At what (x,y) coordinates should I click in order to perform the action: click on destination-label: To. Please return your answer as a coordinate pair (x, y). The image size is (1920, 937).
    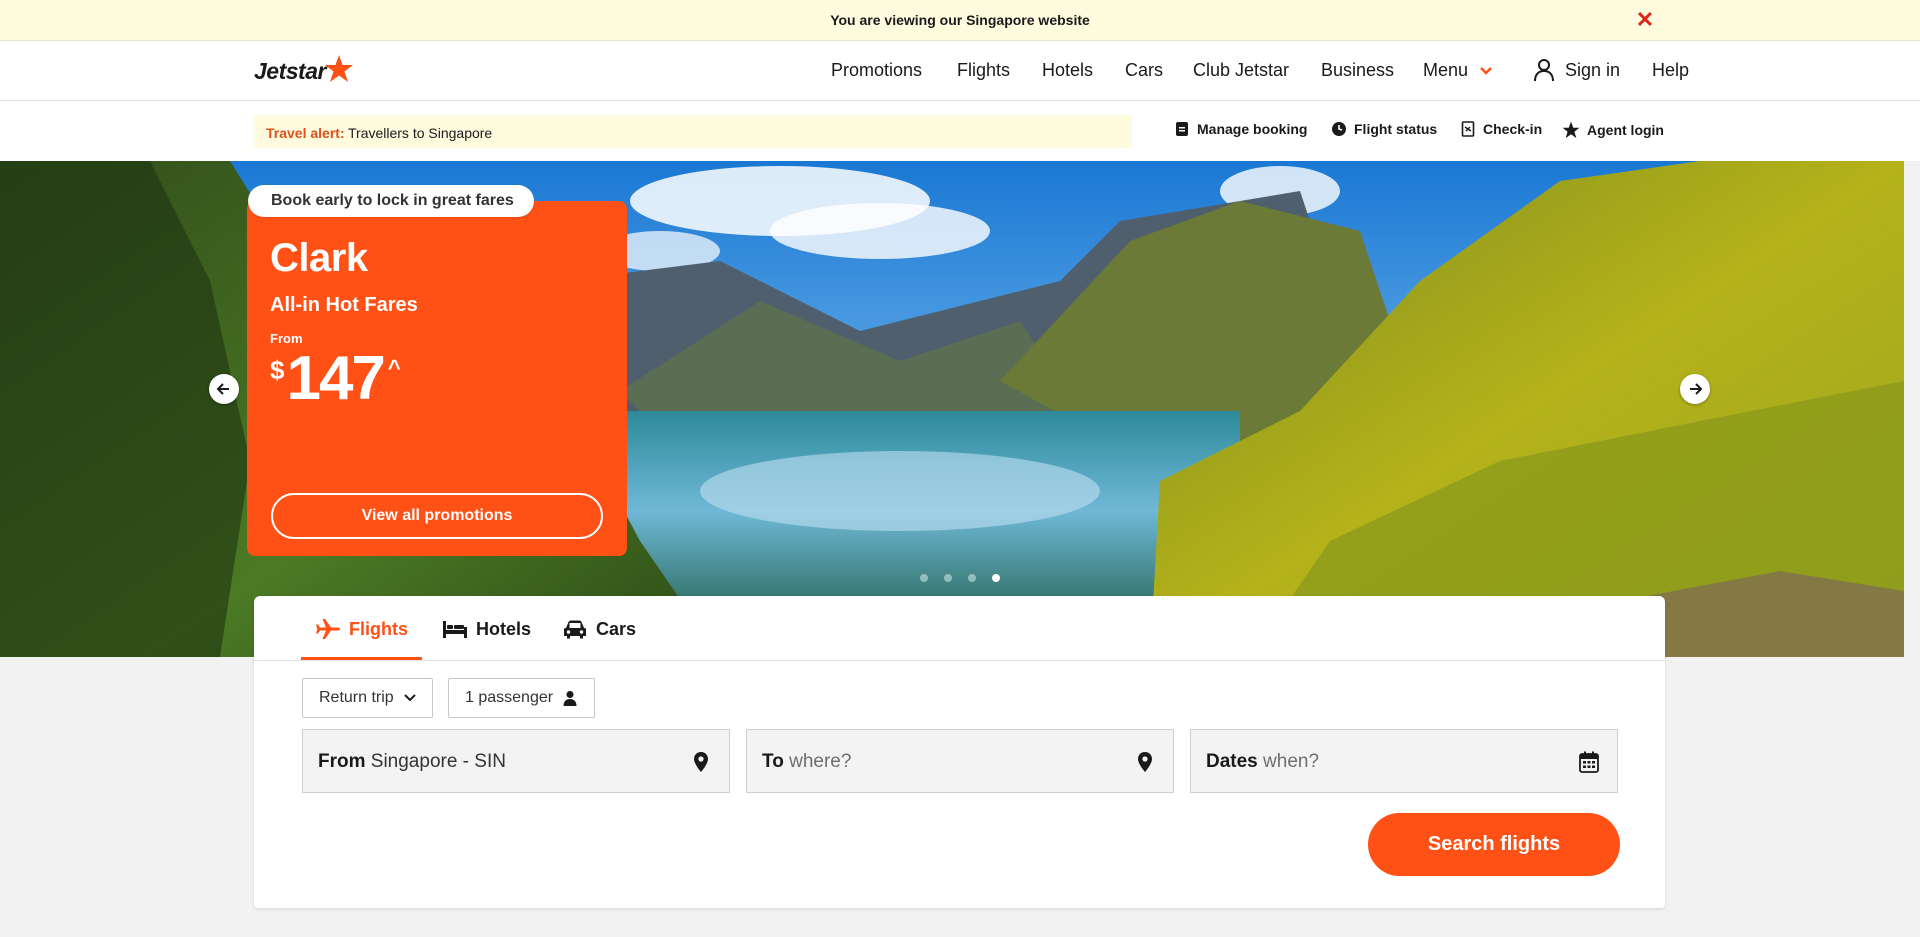
    Looking at the image, I should click on (773, 761).